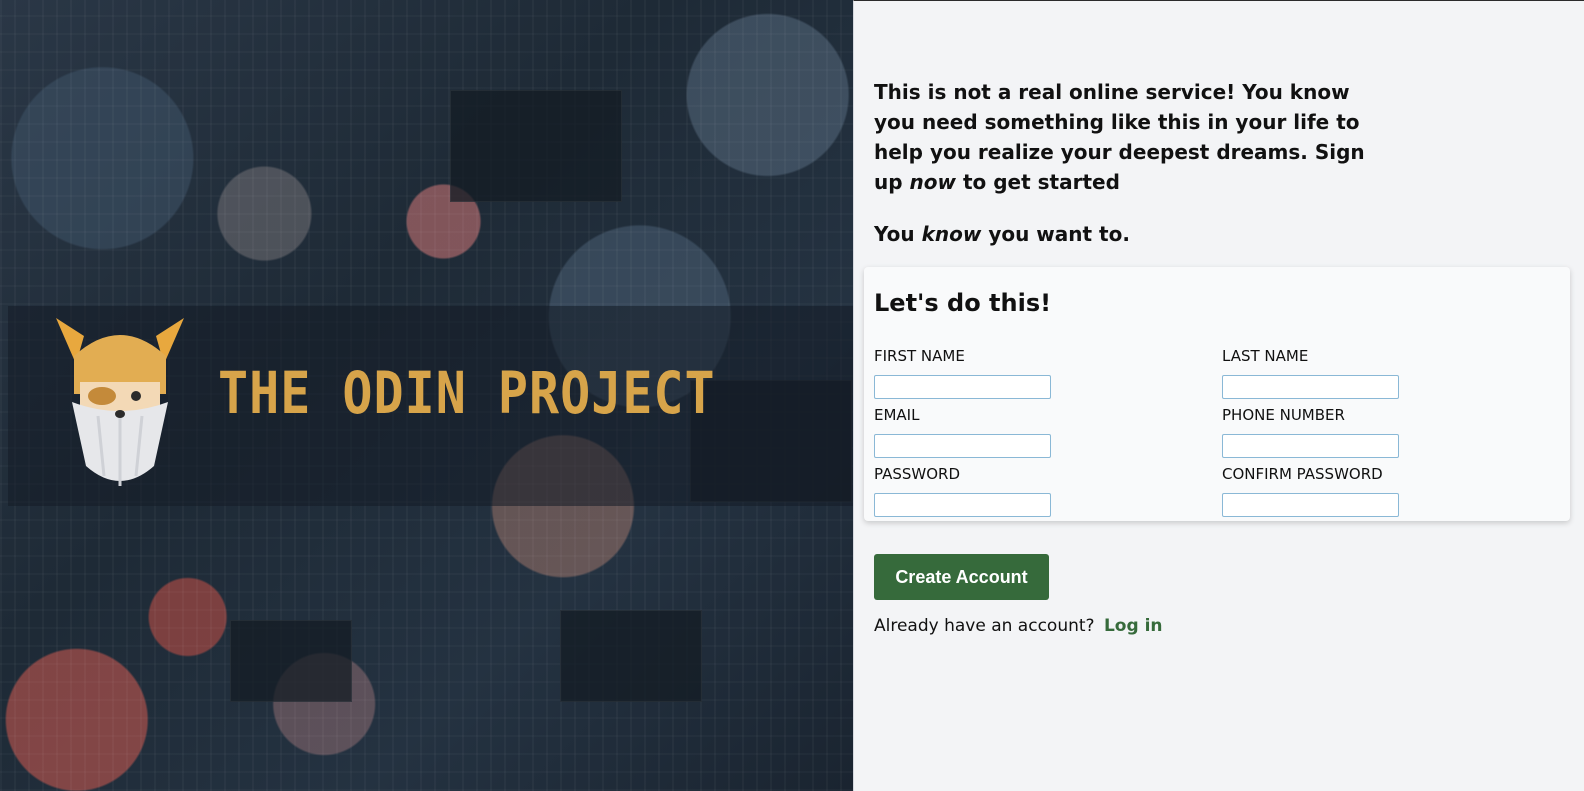 This screenshot has width=1584, height=791. I want to click on phone-number-label: PHONE NUMBER, so click(1283, 415).